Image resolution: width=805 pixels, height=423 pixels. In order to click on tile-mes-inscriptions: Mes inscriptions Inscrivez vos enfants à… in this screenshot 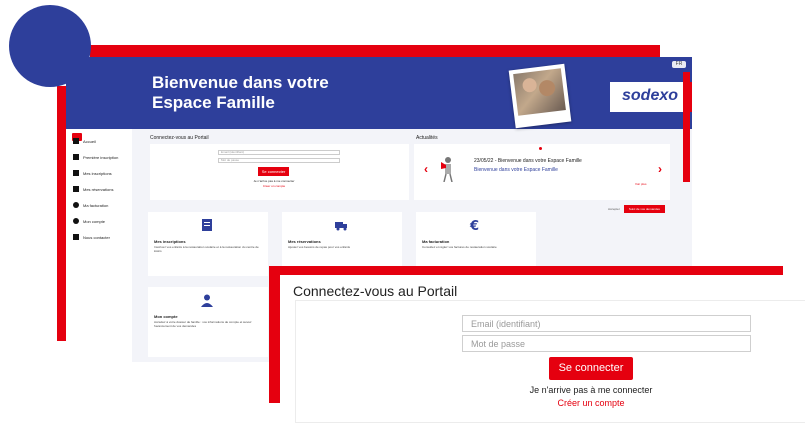, I will do `click(208, 244)`.